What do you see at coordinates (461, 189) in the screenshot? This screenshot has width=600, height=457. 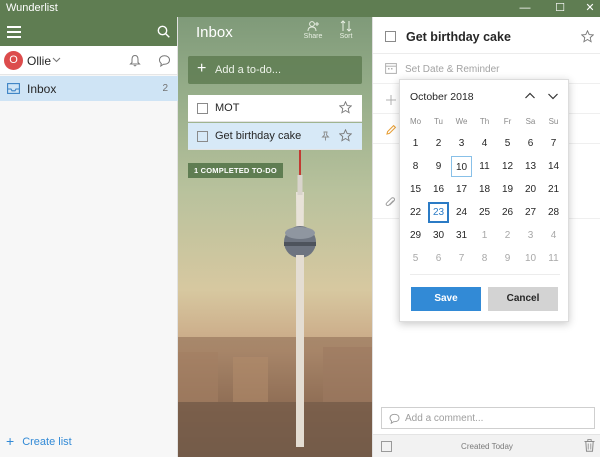 I see `calendar-day: 17` at bounding box center [461, 189].